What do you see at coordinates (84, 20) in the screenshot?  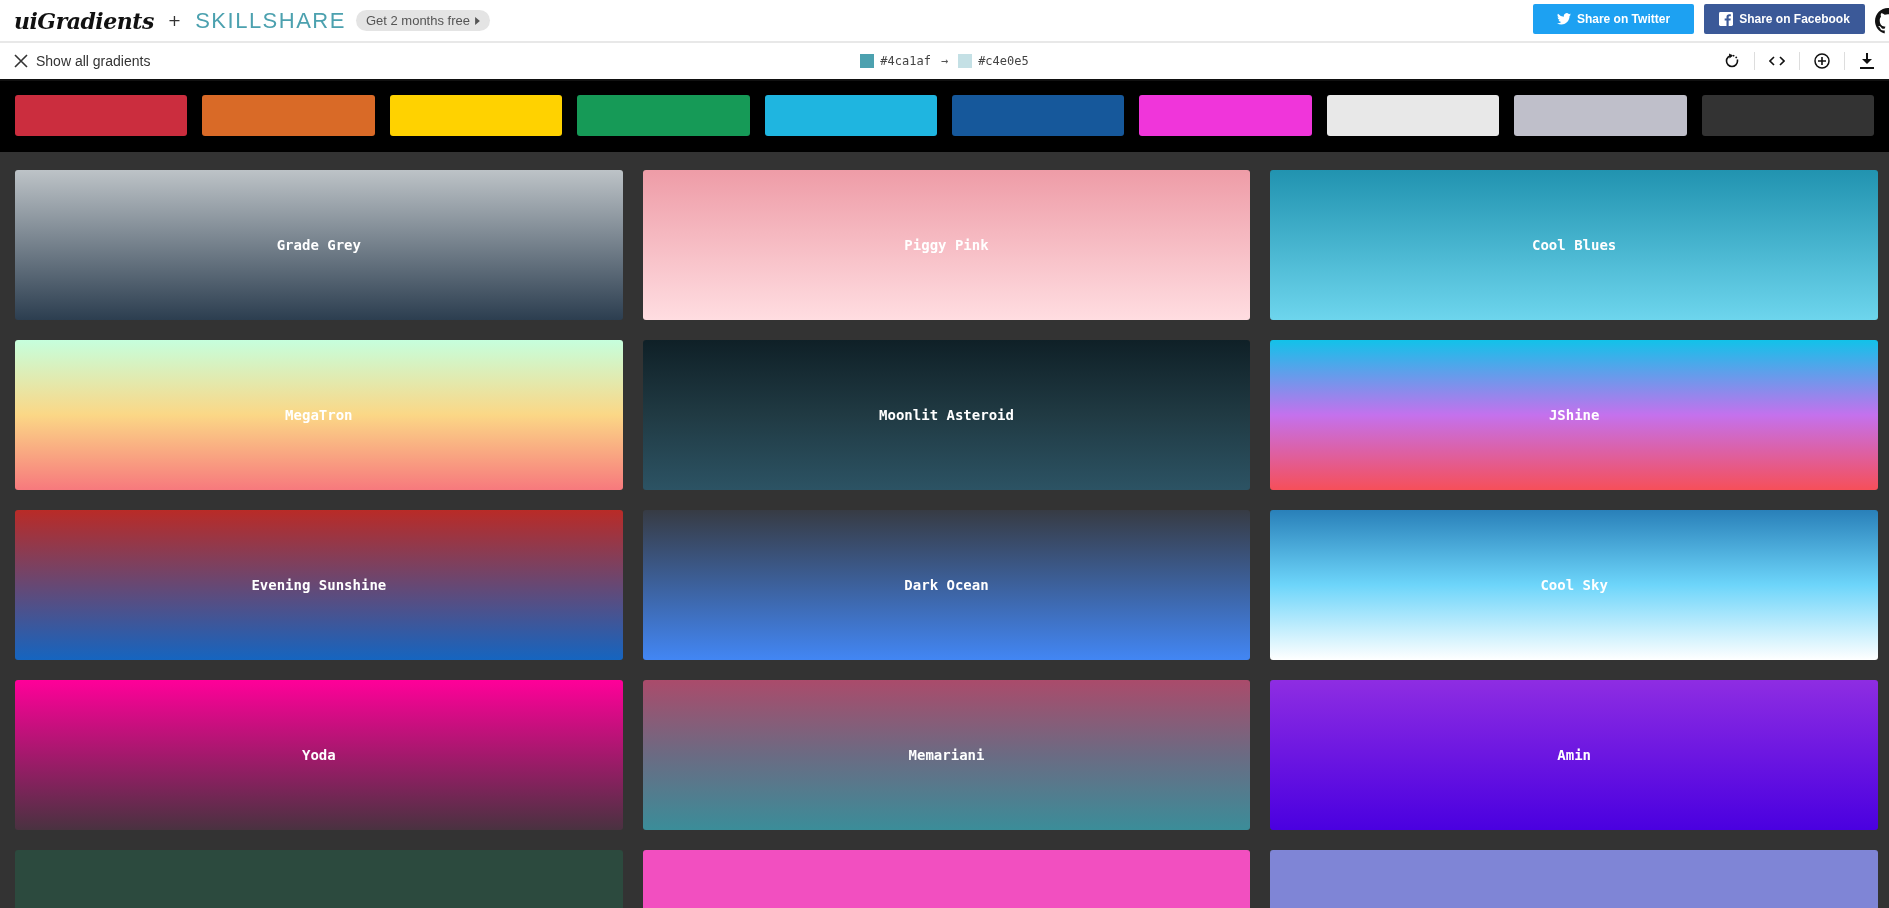 I see `logo: uiGradients` at bounding box center [84, 20].